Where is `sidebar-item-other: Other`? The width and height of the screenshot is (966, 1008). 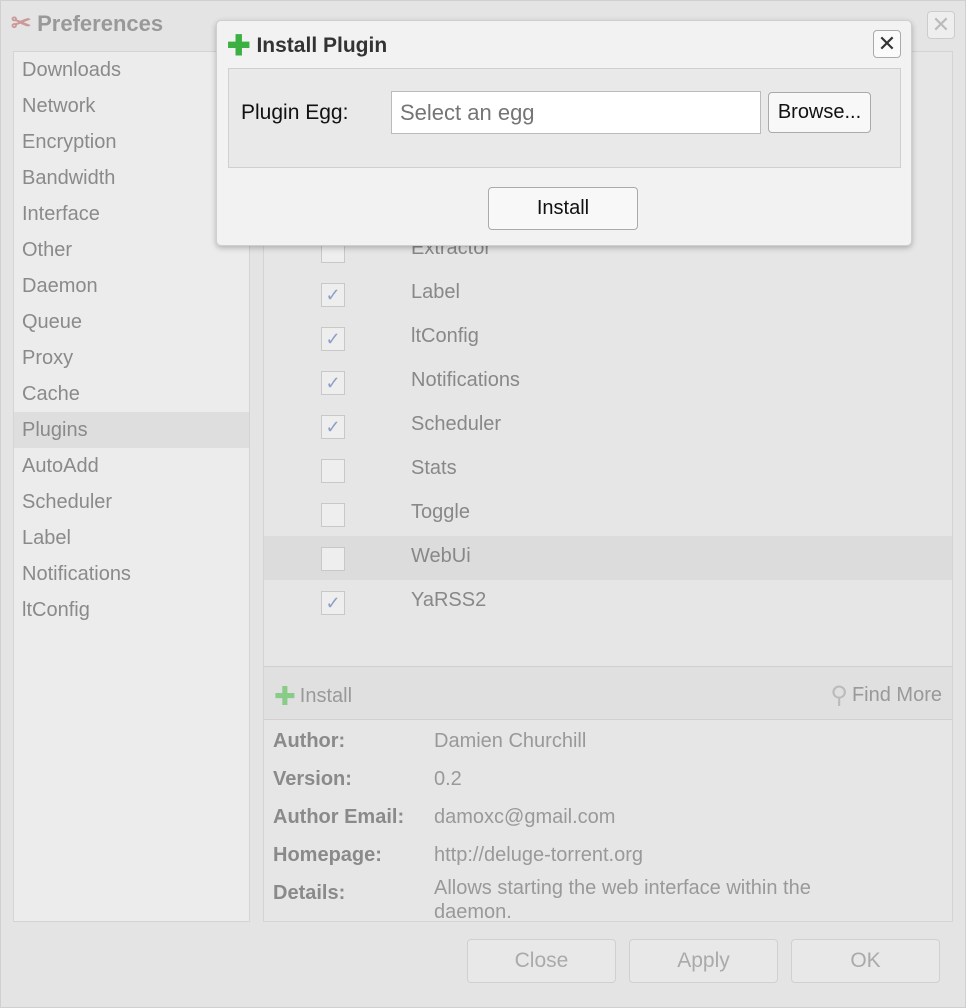
sidebar-item-other: Other is located at coordinates (131, 250).